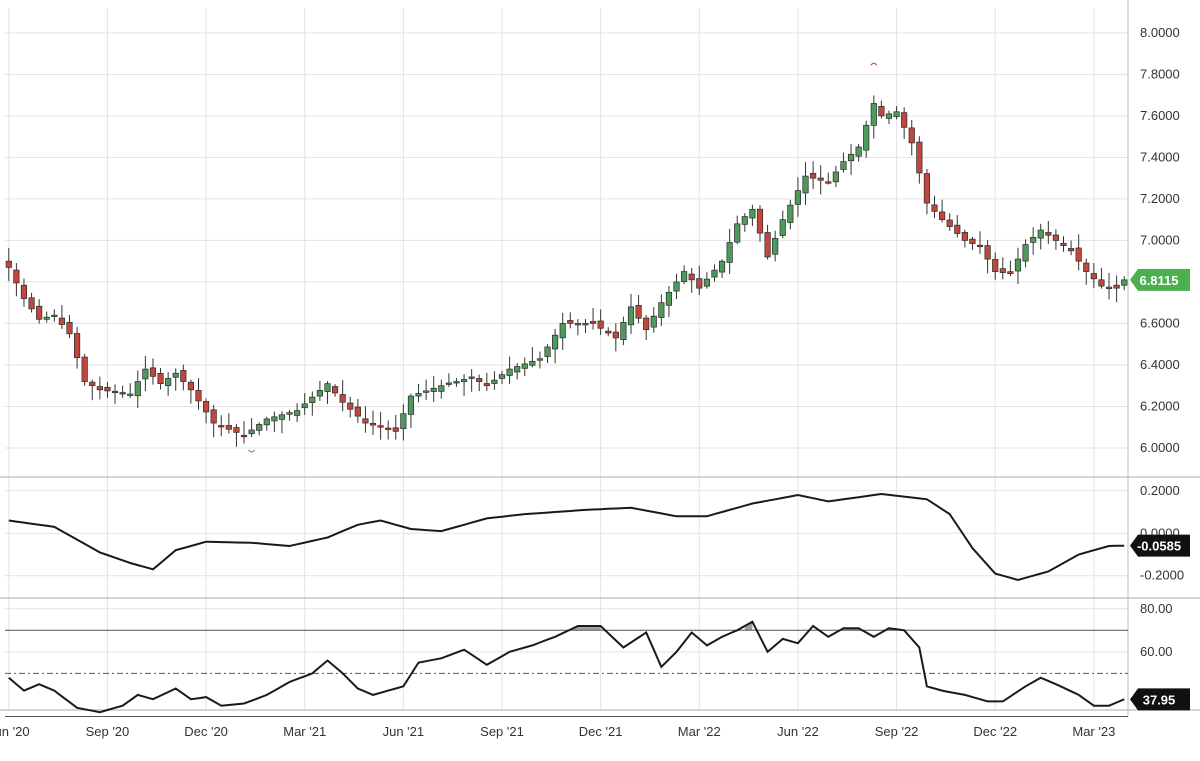  I want to click on x-axis-date-label: Dec '21, so click(601, 731).